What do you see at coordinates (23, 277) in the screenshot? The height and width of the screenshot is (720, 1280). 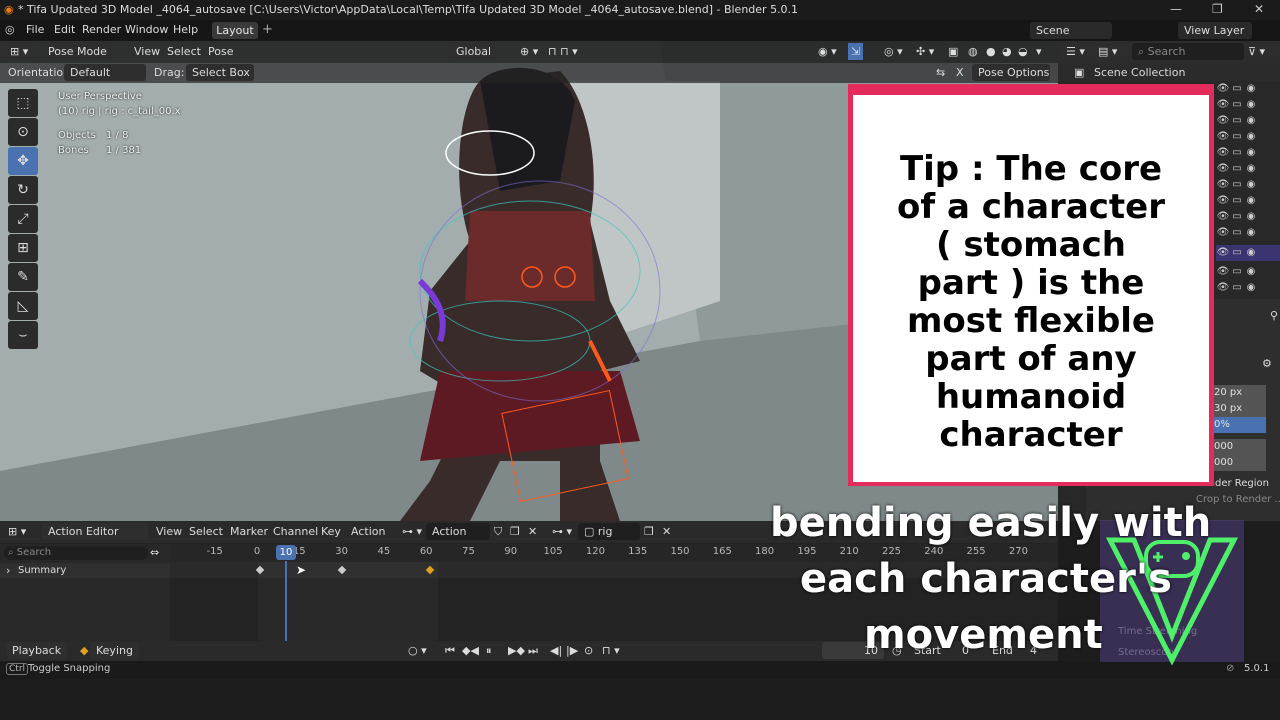 I see `annotate-tool-icon: ✎` at bounding box center [23, 277].